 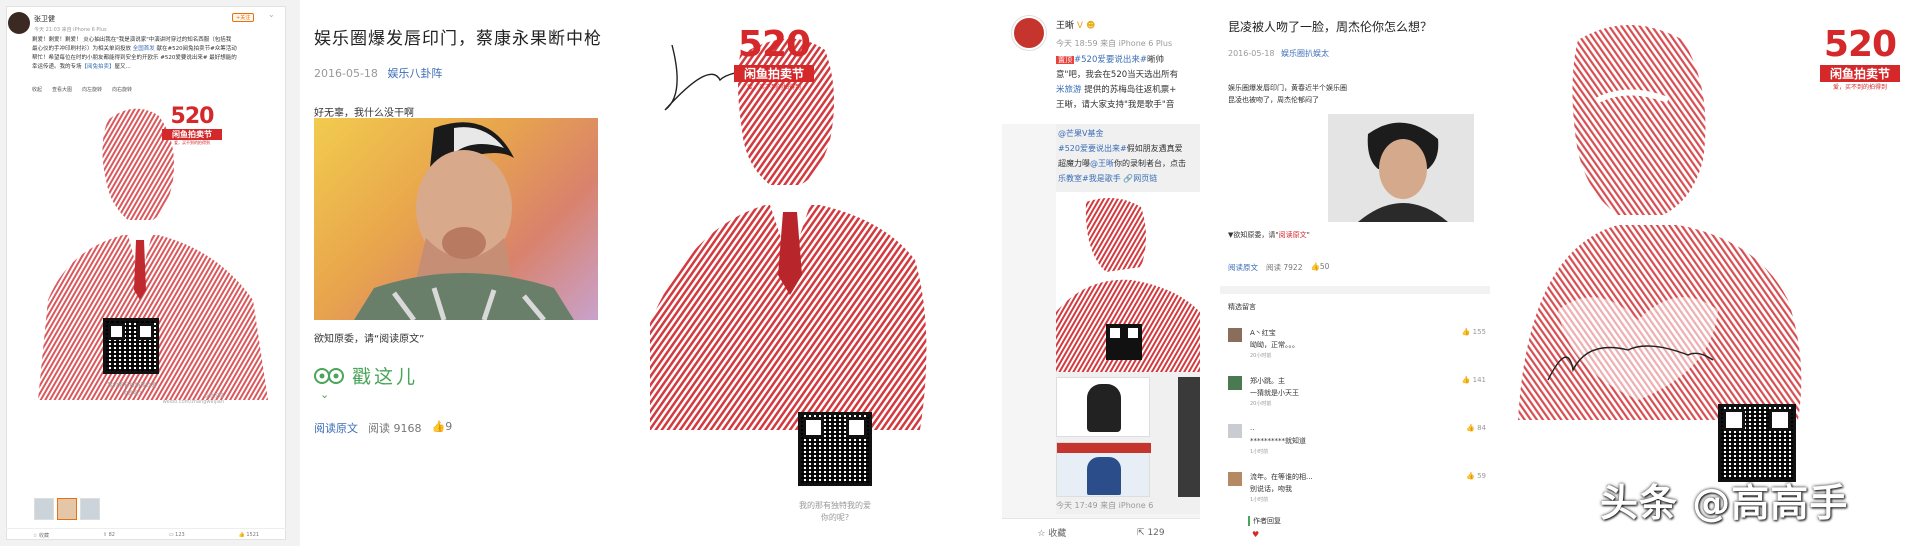 What do you see at coordinates (1274, 345) in the screenshot?
I see `comment-text: 呦呦，正常。。。` at bounding box center [1274, 345].